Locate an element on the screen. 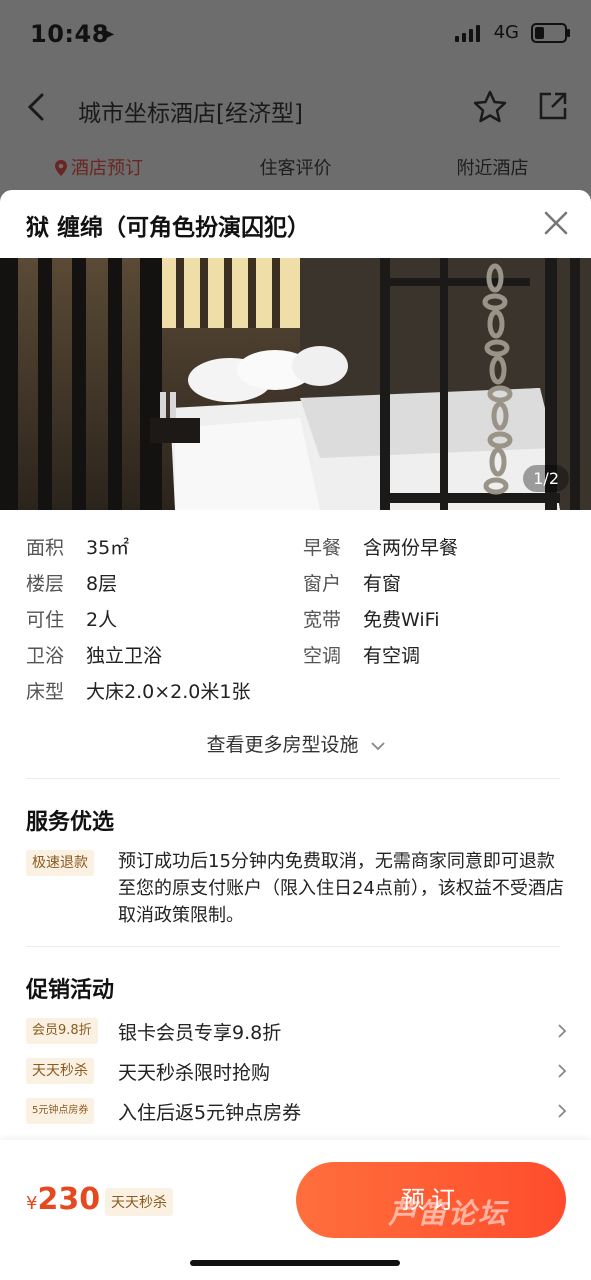 This screenshot has width=591, height=1280. facility-occupancy: 可住 2人 is located at coordinates (71, 620).